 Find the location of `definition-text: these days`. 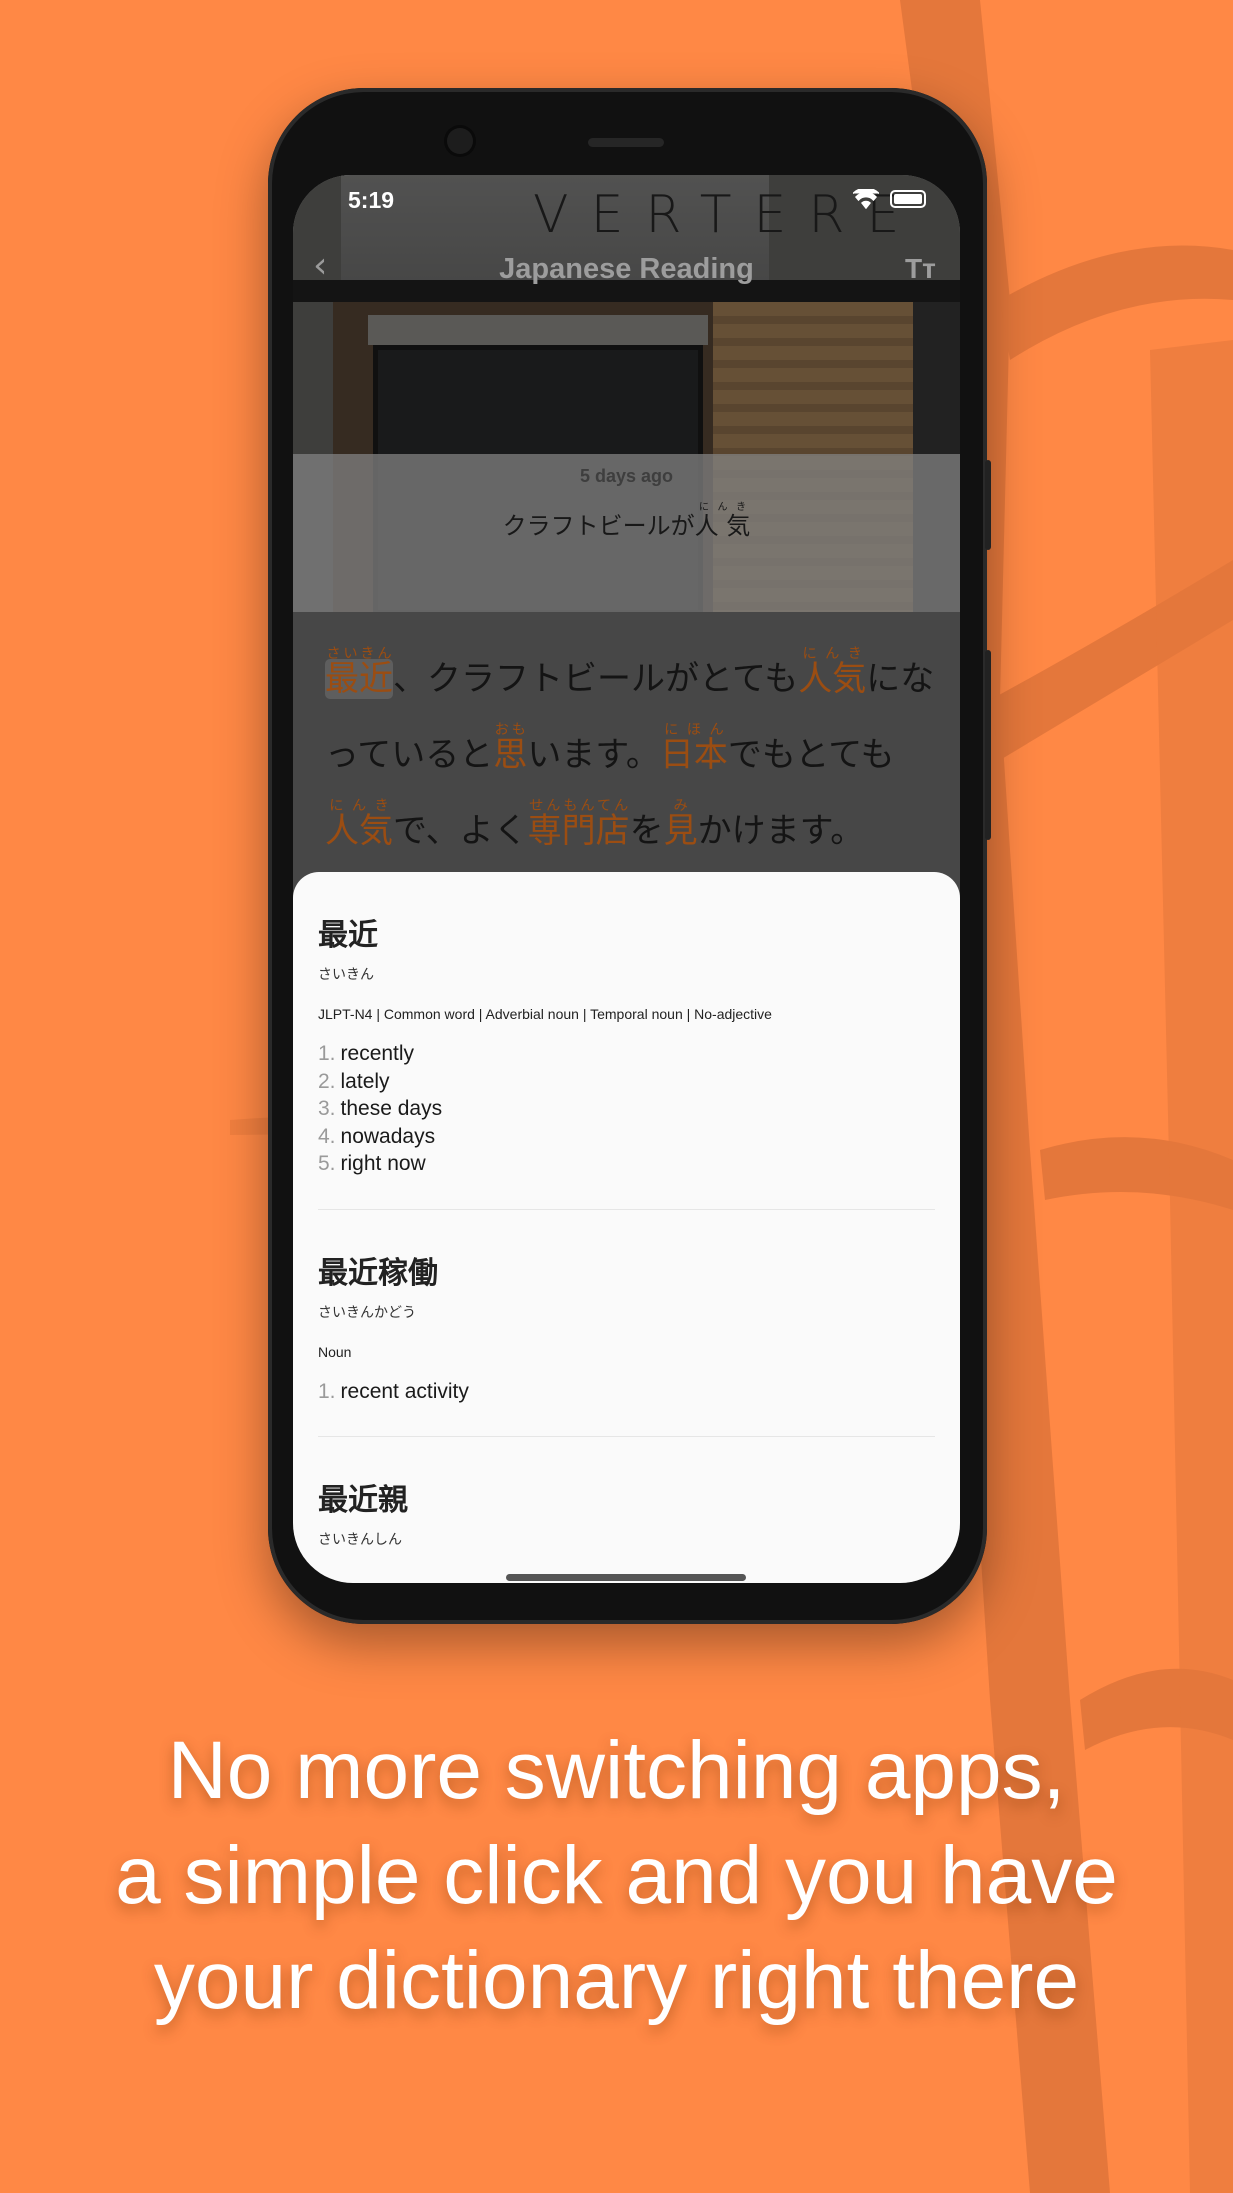

definition-text: these days is located at coordinates (391, 1108).